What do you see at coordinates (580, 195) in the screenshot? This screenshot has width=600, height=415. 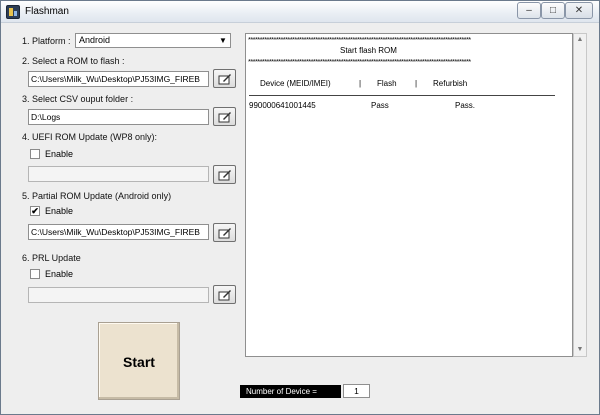 I see `log-scrollbar: ▲ ▼` at bounding box center [580, 195].